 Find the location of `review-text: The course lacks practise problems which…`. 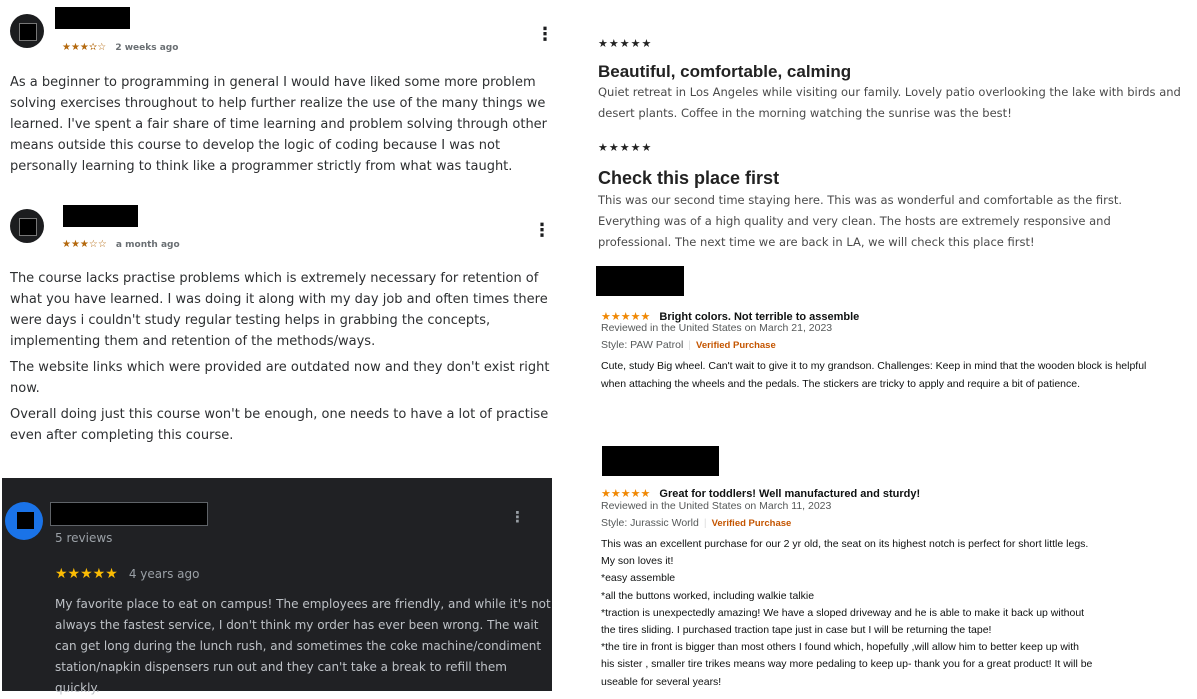

review-text: The course lacks practise problems which… is located at coordinates (279, 310).